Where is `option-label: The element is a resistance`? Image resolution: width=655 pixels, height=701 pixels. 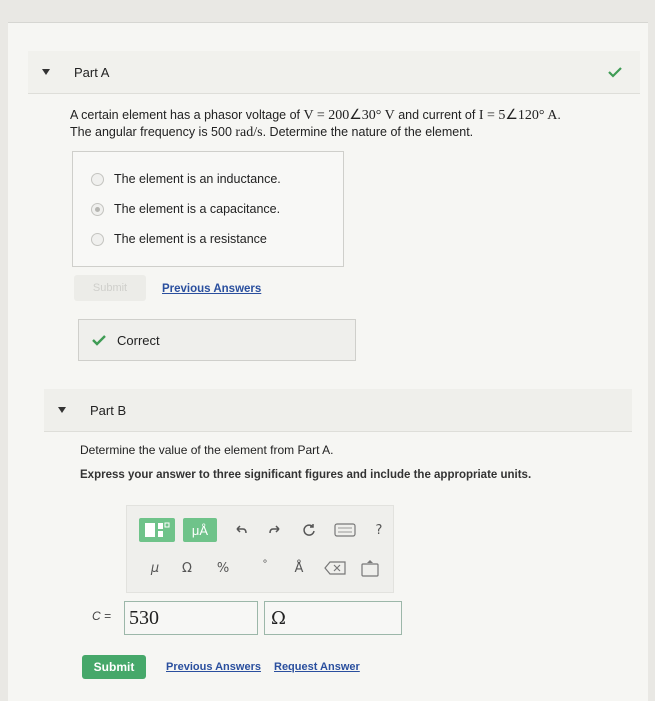 option-label: The element is a resistance is located at coordinates (190, 239).